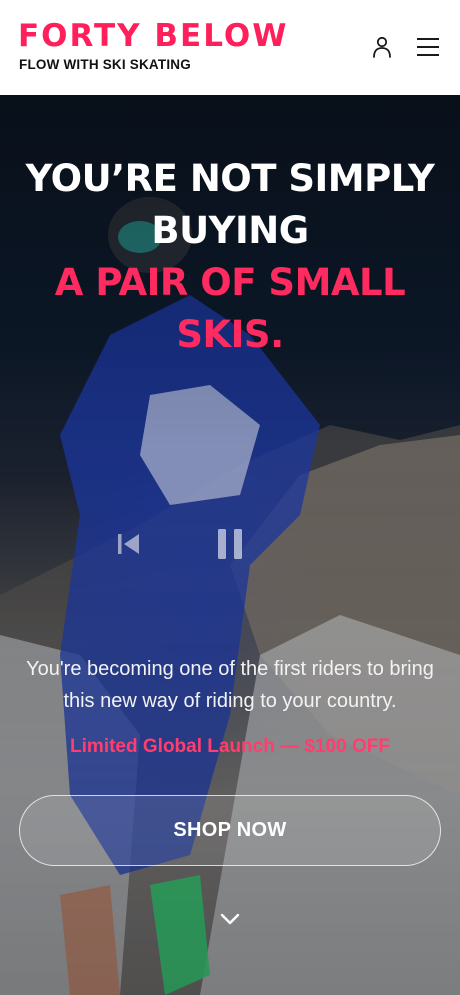 The width and height of the screenshot is (460, 995). Describe the element at coordinates (230, 282) in the screenshot. I see `headline-line-3: A PAIR OF SMALL` at that location.